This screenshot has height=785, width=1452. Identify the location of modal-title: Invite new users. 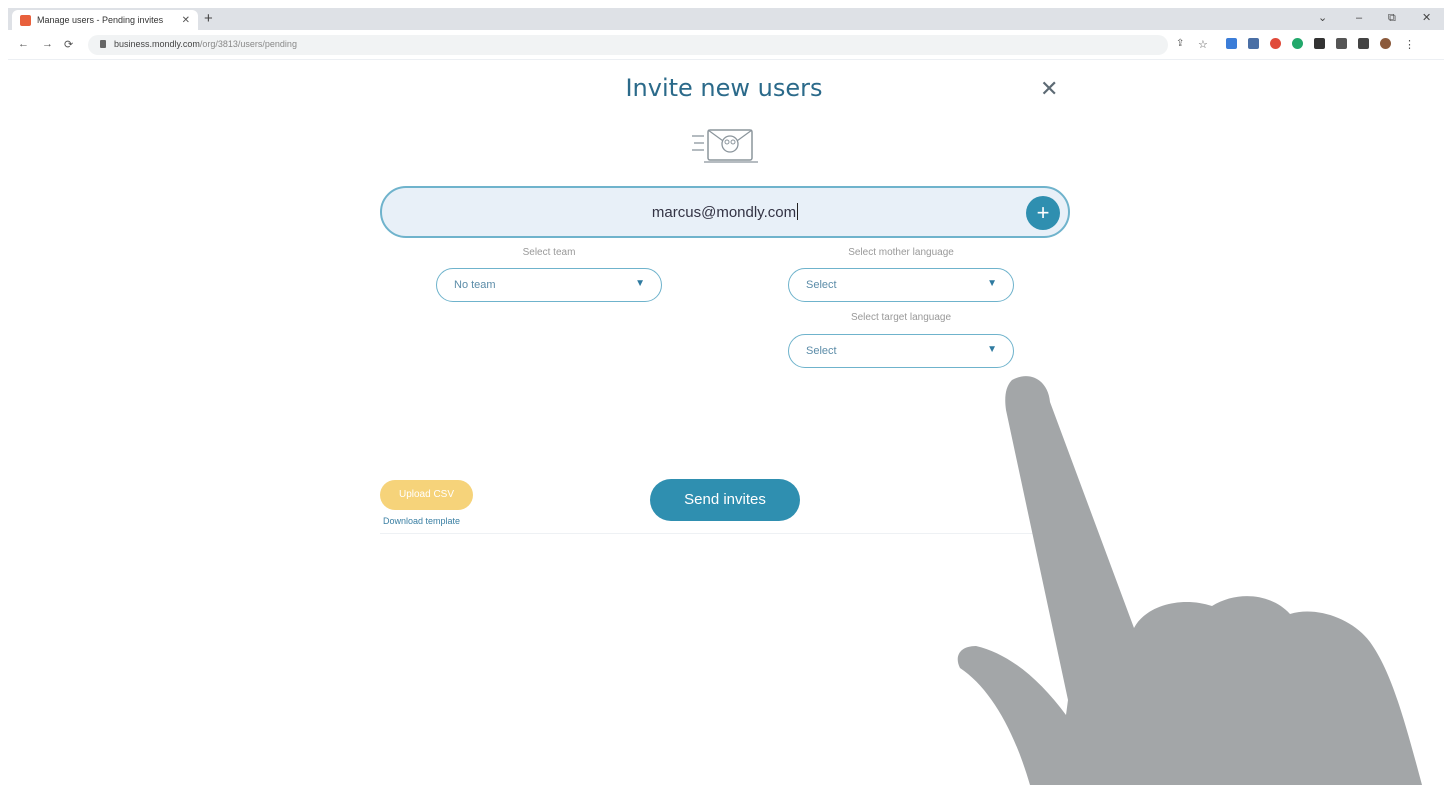
(724, 88).